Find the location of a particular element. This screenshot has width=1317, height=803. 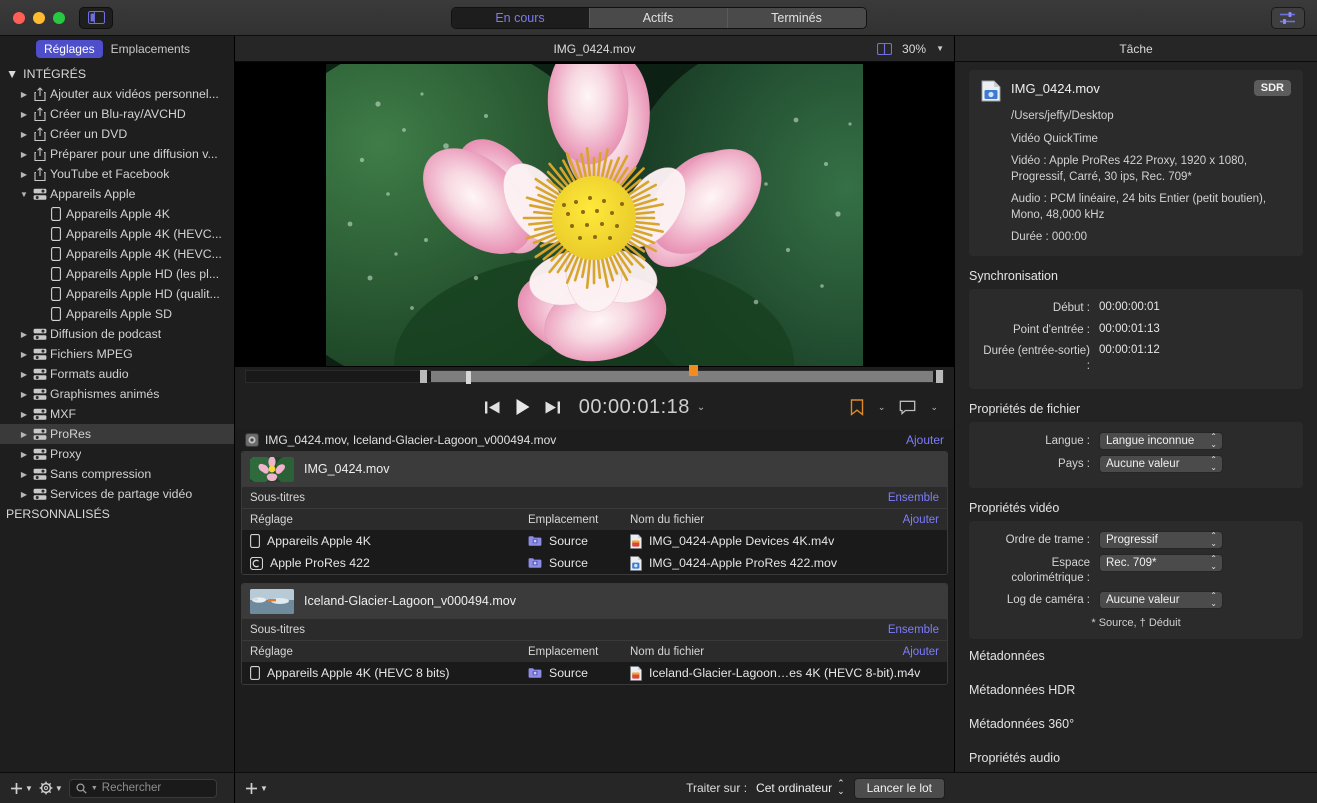

split-view-icon is located at coordinates (885, 48).